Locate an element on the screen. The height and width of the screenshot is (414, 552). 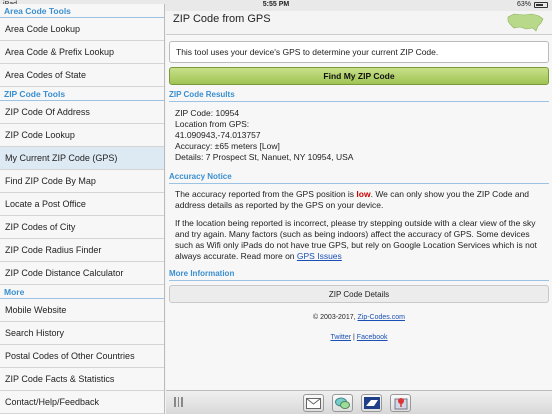
sidebar-item-zip-code-distance-calculator: ZIP Code Distance Calculator is located at coordinates (82, 273).